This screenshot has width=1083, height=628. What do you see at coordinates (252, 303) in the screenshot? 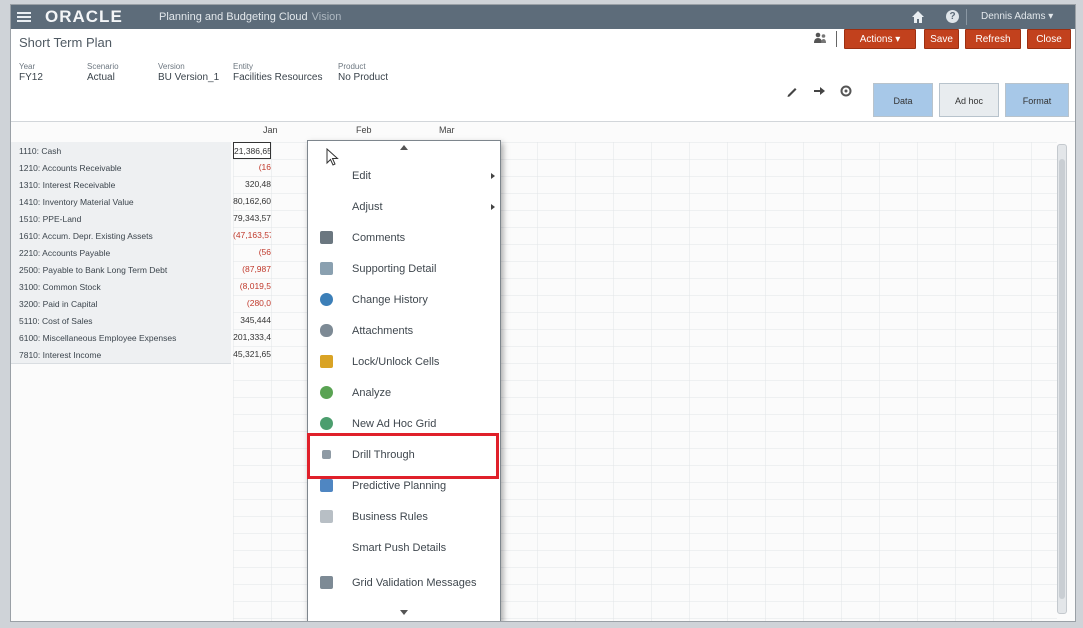
I see `grid-cell: (280,0` at bounding box center [252, 303].